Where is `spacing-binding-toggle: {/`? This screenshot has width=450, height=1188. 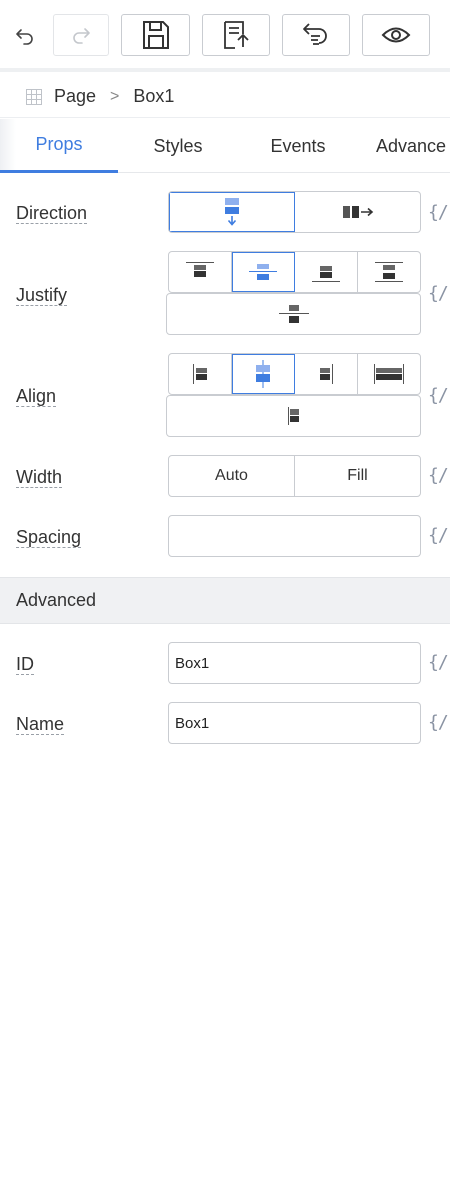 spacing-binding-toggle: {/ is located at coordinates (438, 535).